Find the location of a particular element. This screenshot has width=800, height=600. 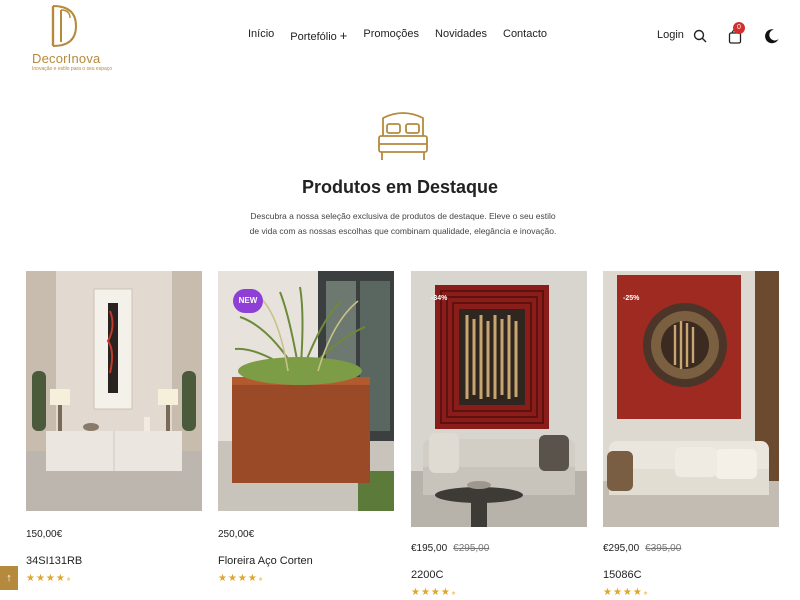

product-card: -25% €295,00 €395,00 15086C ★★★★★ is located at coordinates (691, 434).